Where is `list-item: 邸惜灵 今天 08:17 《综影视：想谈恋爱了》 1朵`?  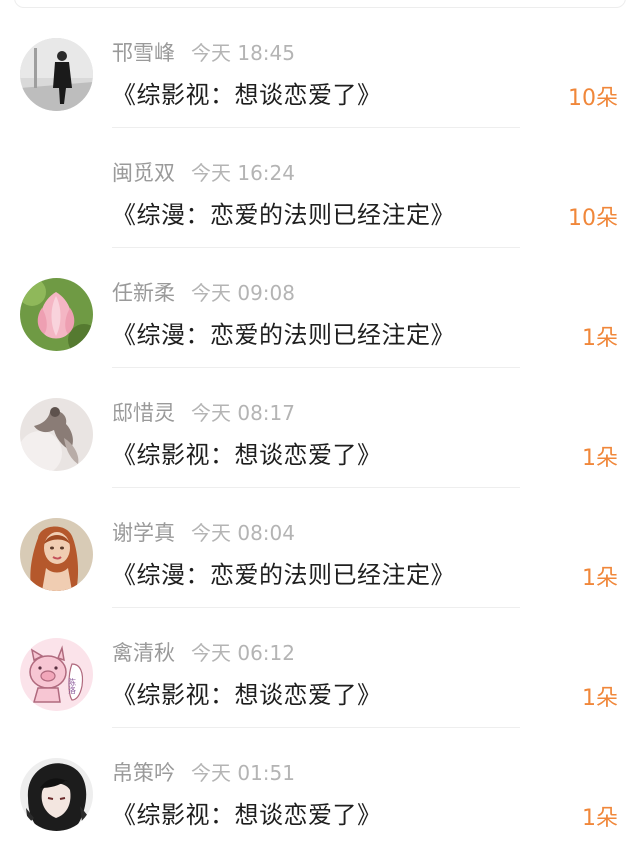 list-item: 邸惜灵 今天 08:17 《综影视：想谈恋爱了》 1朵 is located at coordinates (320, 428).